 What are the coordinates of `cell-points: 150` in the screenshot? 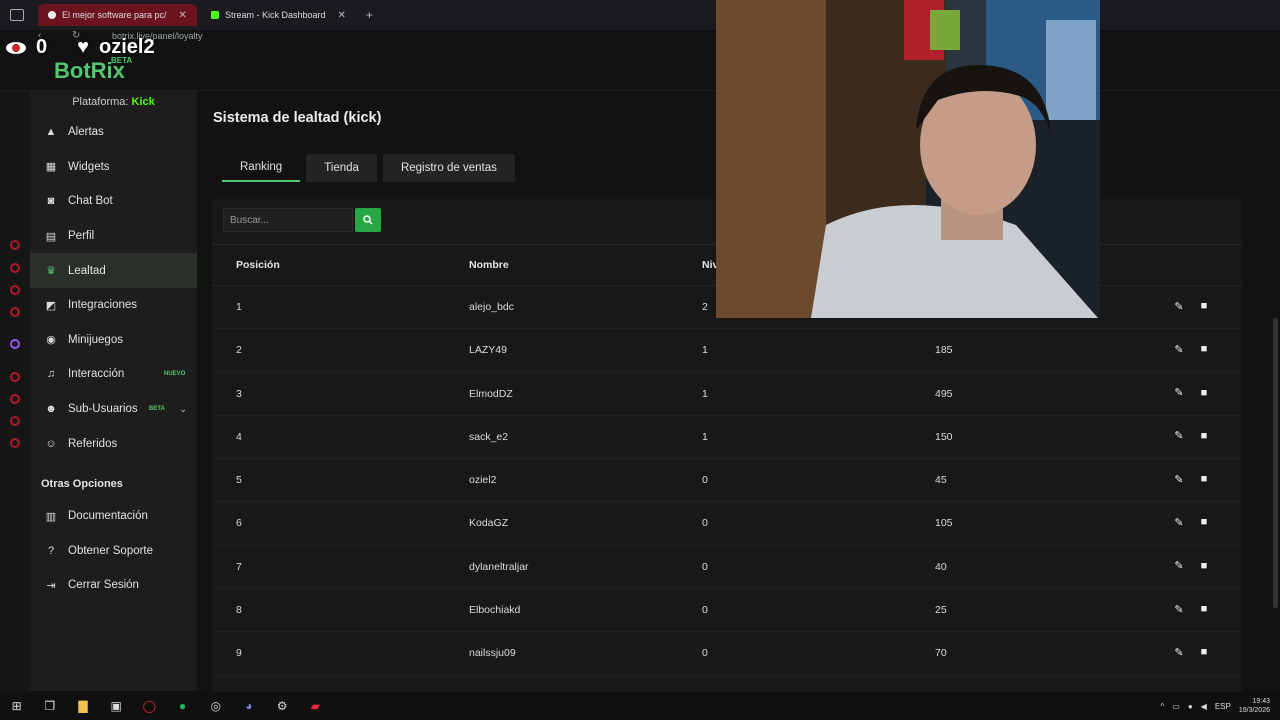 It's located at (944, 436).